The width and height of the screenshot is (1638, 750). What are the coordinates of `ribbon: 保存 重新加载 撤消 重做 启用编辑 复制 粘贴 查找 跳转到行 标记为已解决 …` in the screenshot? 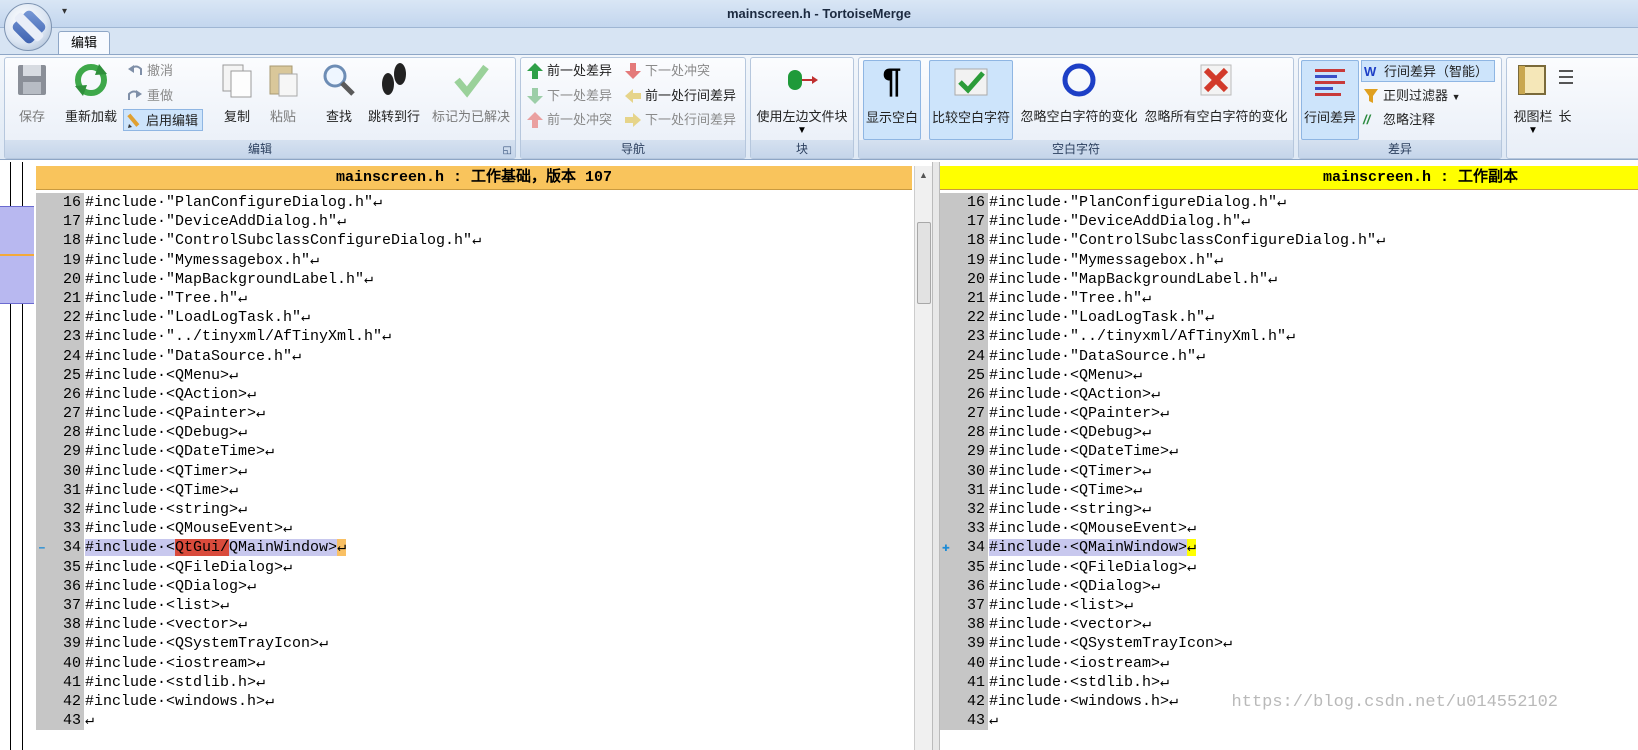 It's located at (819, 107).